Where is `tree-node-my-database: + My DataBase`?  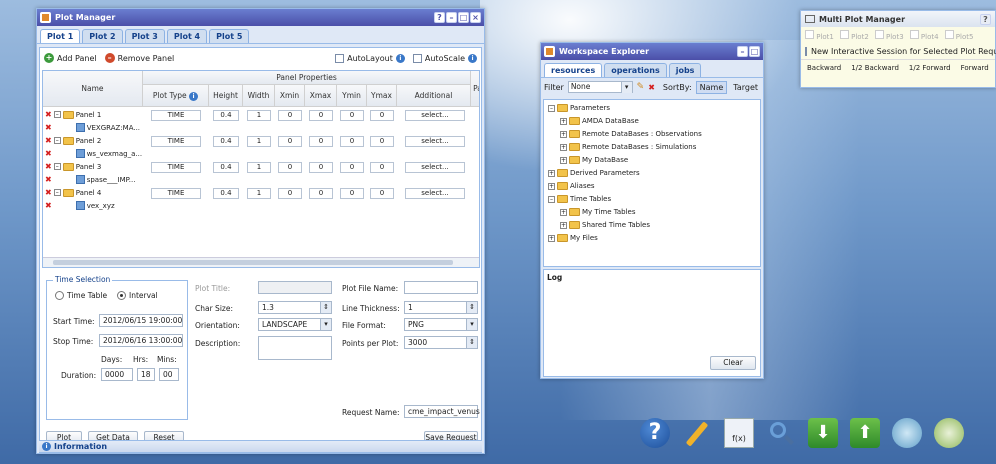 tree-node-my-database: + My DataBase is located at coordinates (594, 160).